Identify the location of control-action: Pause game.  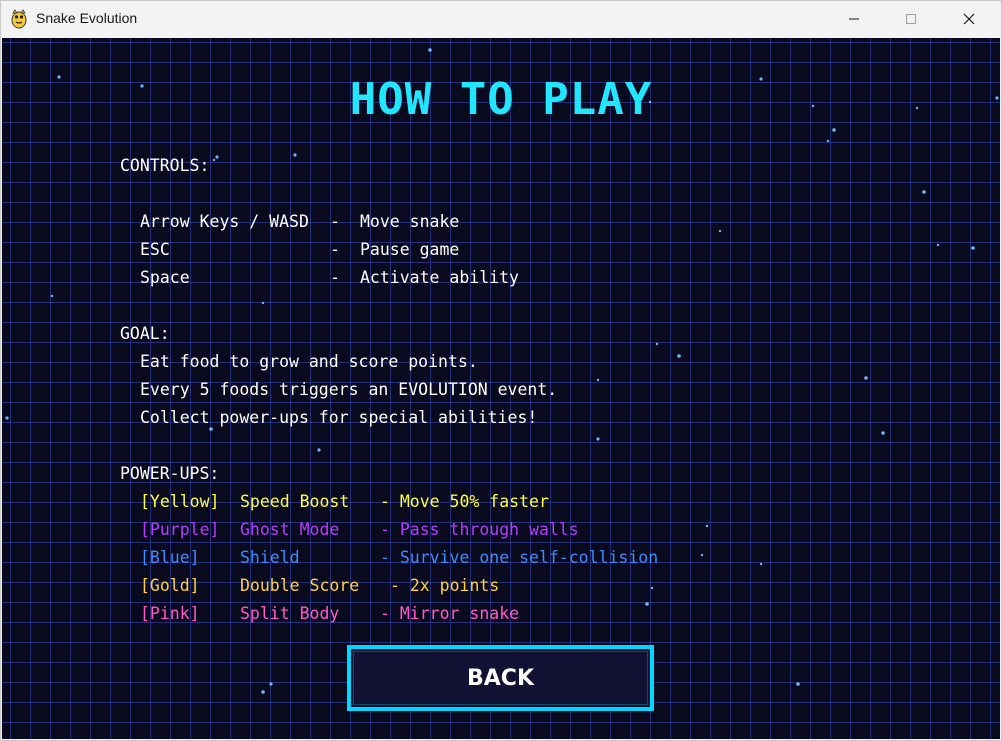
(410, 249).